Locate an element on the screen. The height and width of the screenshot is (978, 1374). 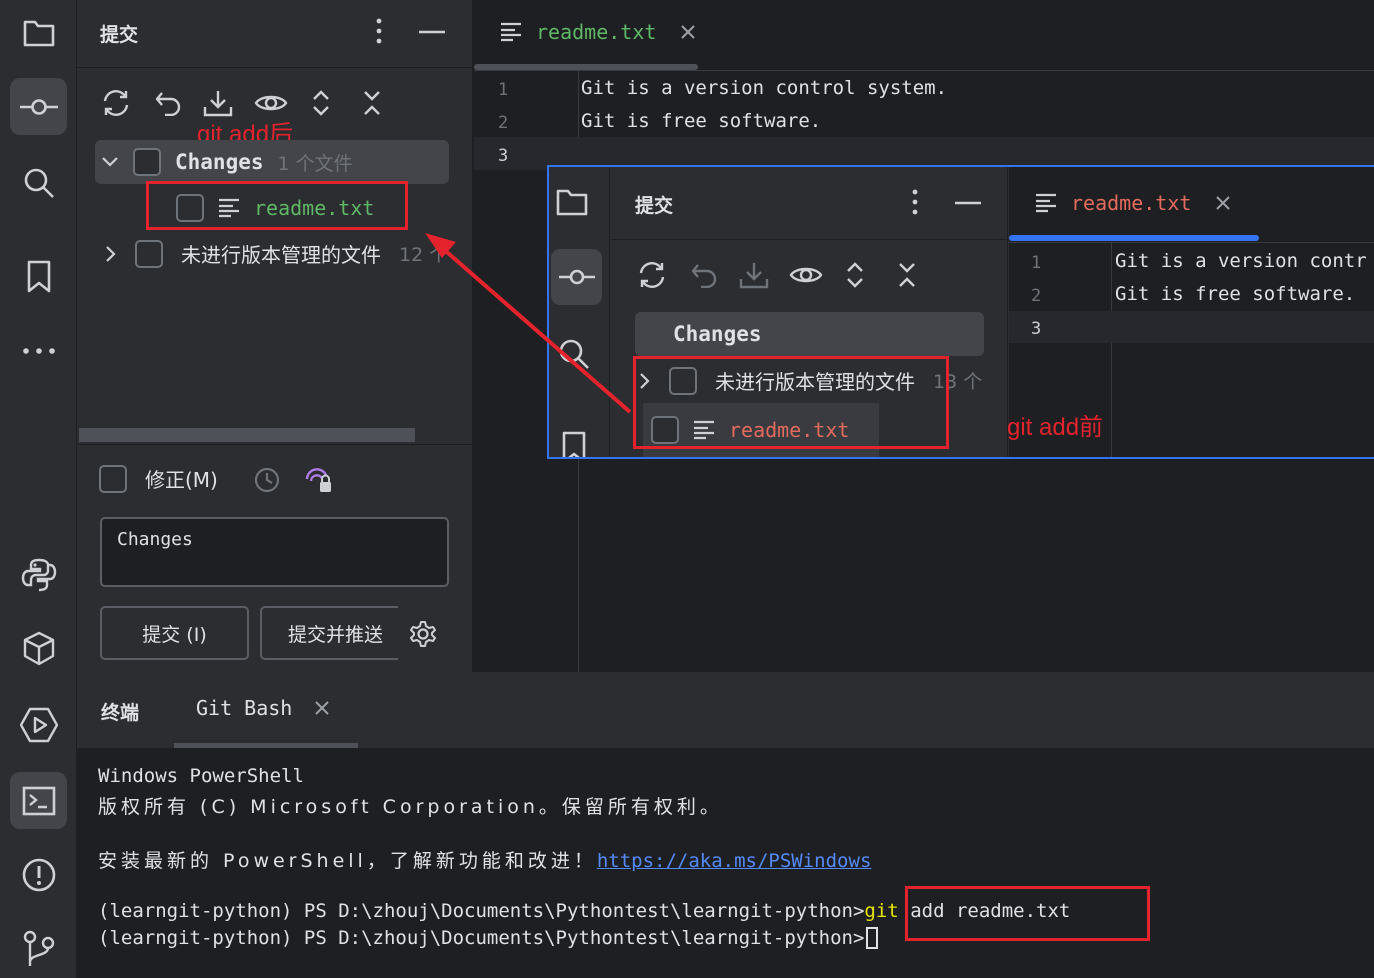
refresh-button is located at coordinates (116, 103).